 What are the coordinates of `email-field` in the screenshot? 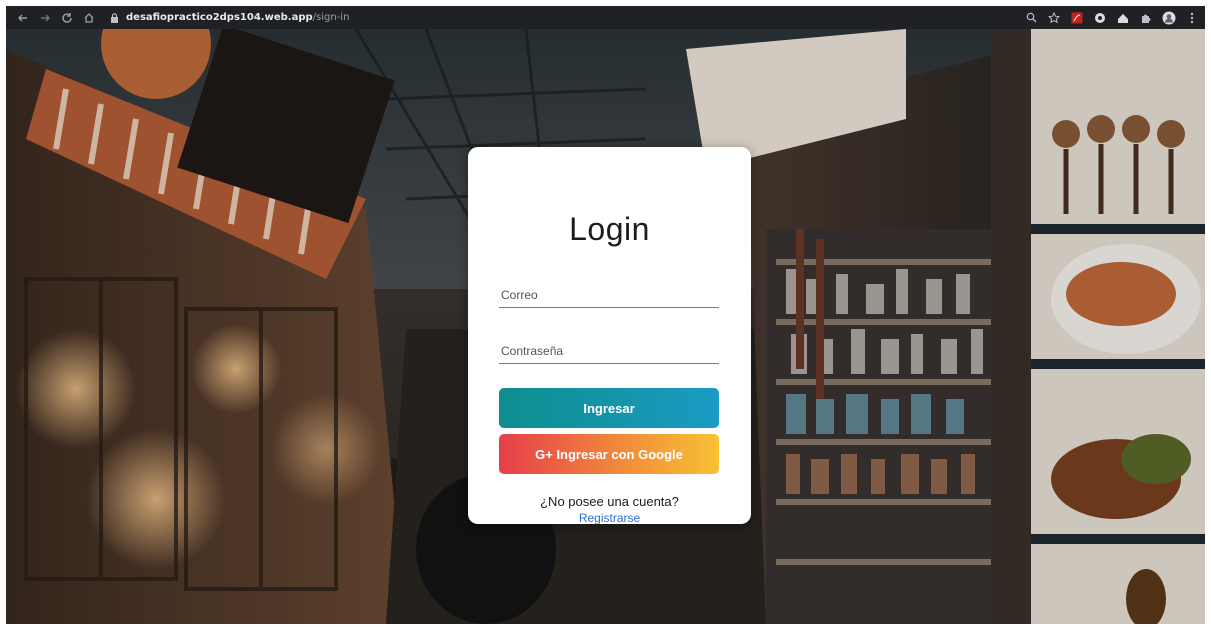 It's located at (609, 295).